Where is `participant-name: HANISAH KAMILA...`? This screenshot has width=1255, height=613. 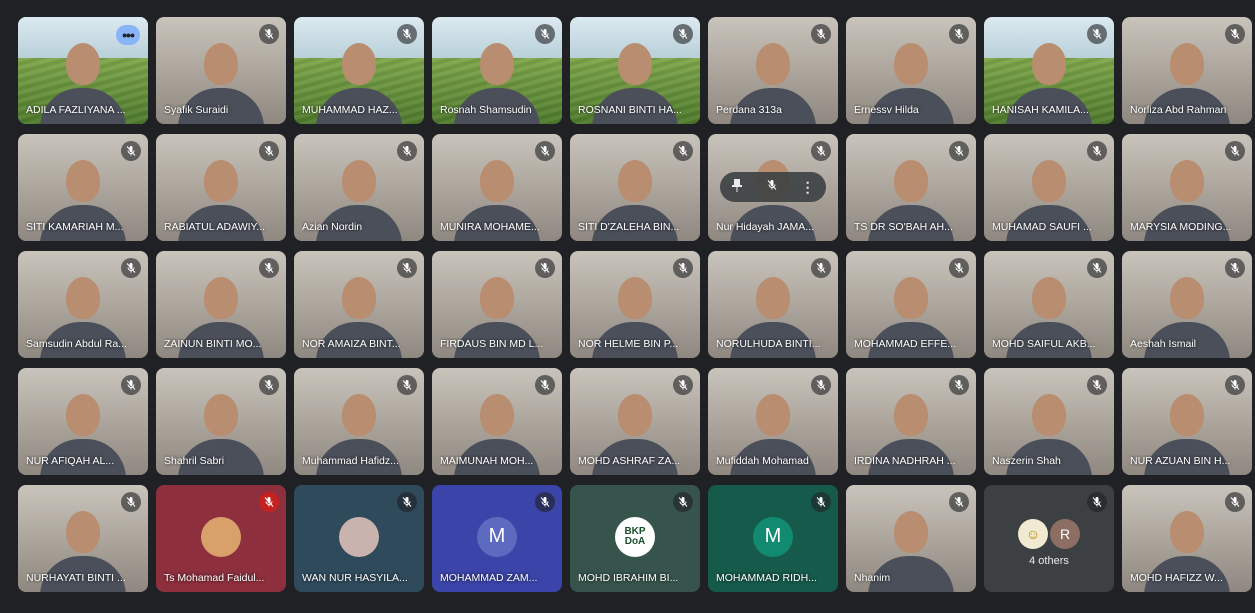 participant-name: HANISAH KAMILA... is located at coordinates (1040, 110).